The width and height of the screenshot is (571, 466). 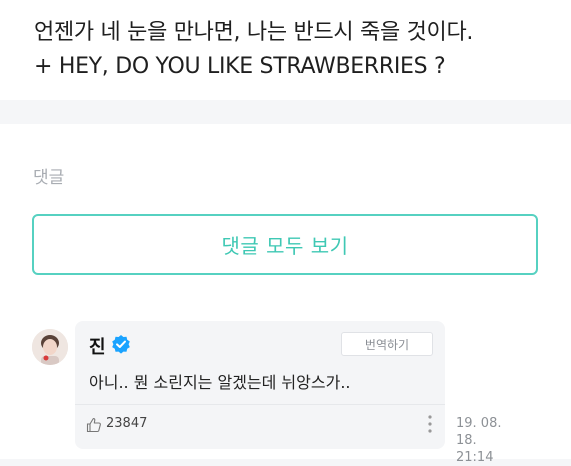 What do you see at coordinates (387, 344) in the screenshot?
I see `translate-button: 번역하기` at bounding box center [387, 344].